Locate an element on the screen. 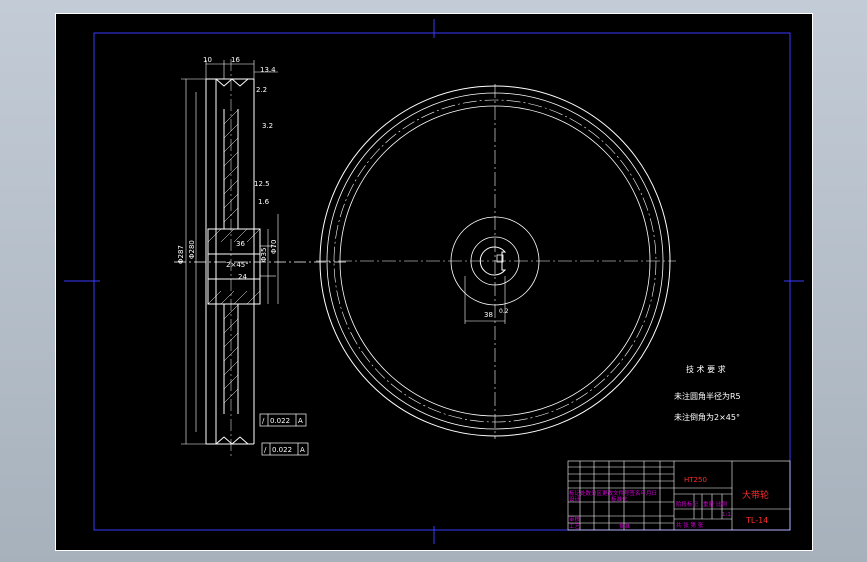 Image resolution: width=867 pixels, height=562 pixels. roughness-top: 3.2 is located at coordinates (267, 126).